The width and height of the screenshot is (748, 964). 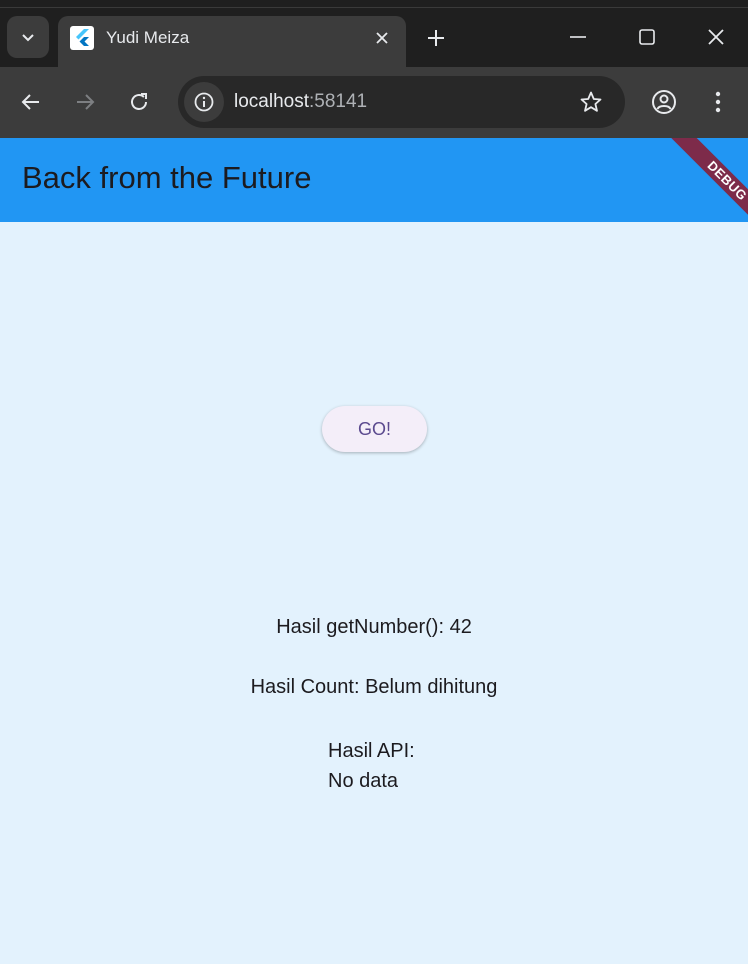 I want to click on more-vertical-icon, so click(x=718, y=102).